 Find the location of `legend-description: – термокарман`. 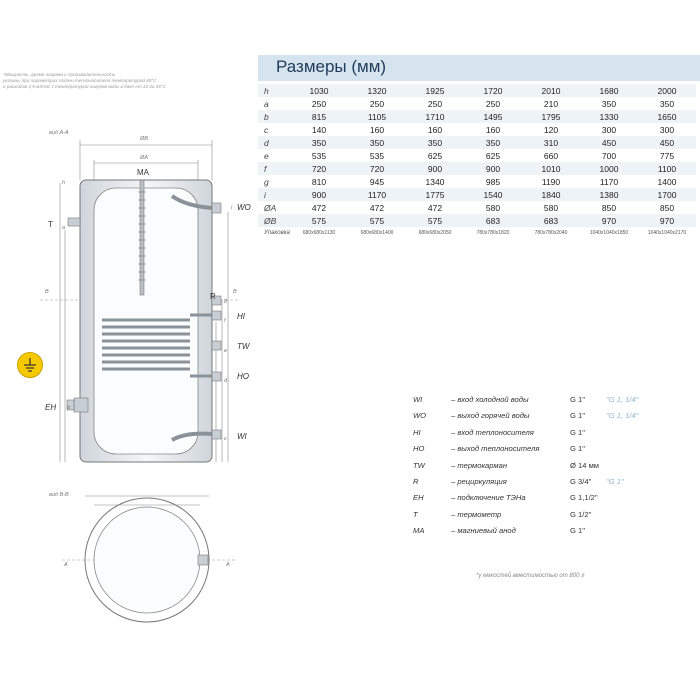

legend-description: – термокарман is located at coordinates (479, 465).